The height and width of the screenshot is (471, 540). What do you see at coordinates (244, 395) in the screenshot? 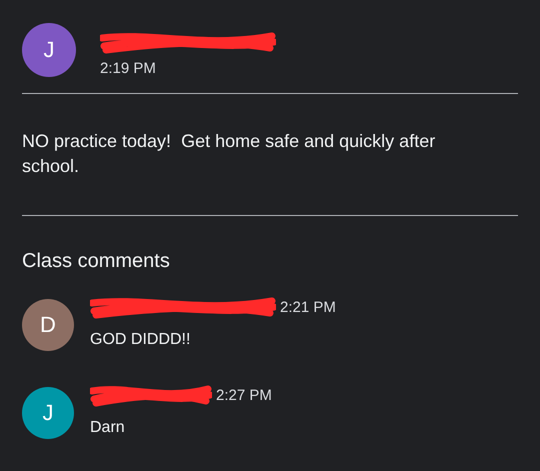
I see `comment-time: 2:27 PM` at bounding box center [244, 395].